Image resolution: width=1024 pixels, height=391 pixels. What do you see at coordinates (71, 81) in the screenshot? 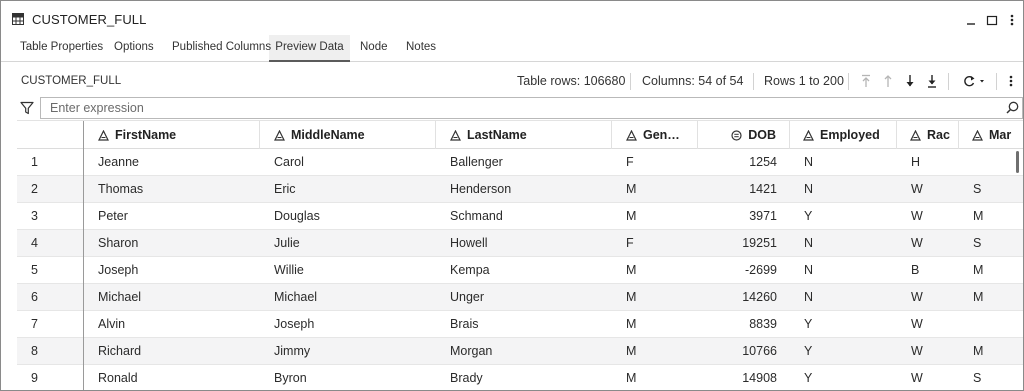
I see `table-name: CUSTOMER_FULL` at bounding box center [71, 81].